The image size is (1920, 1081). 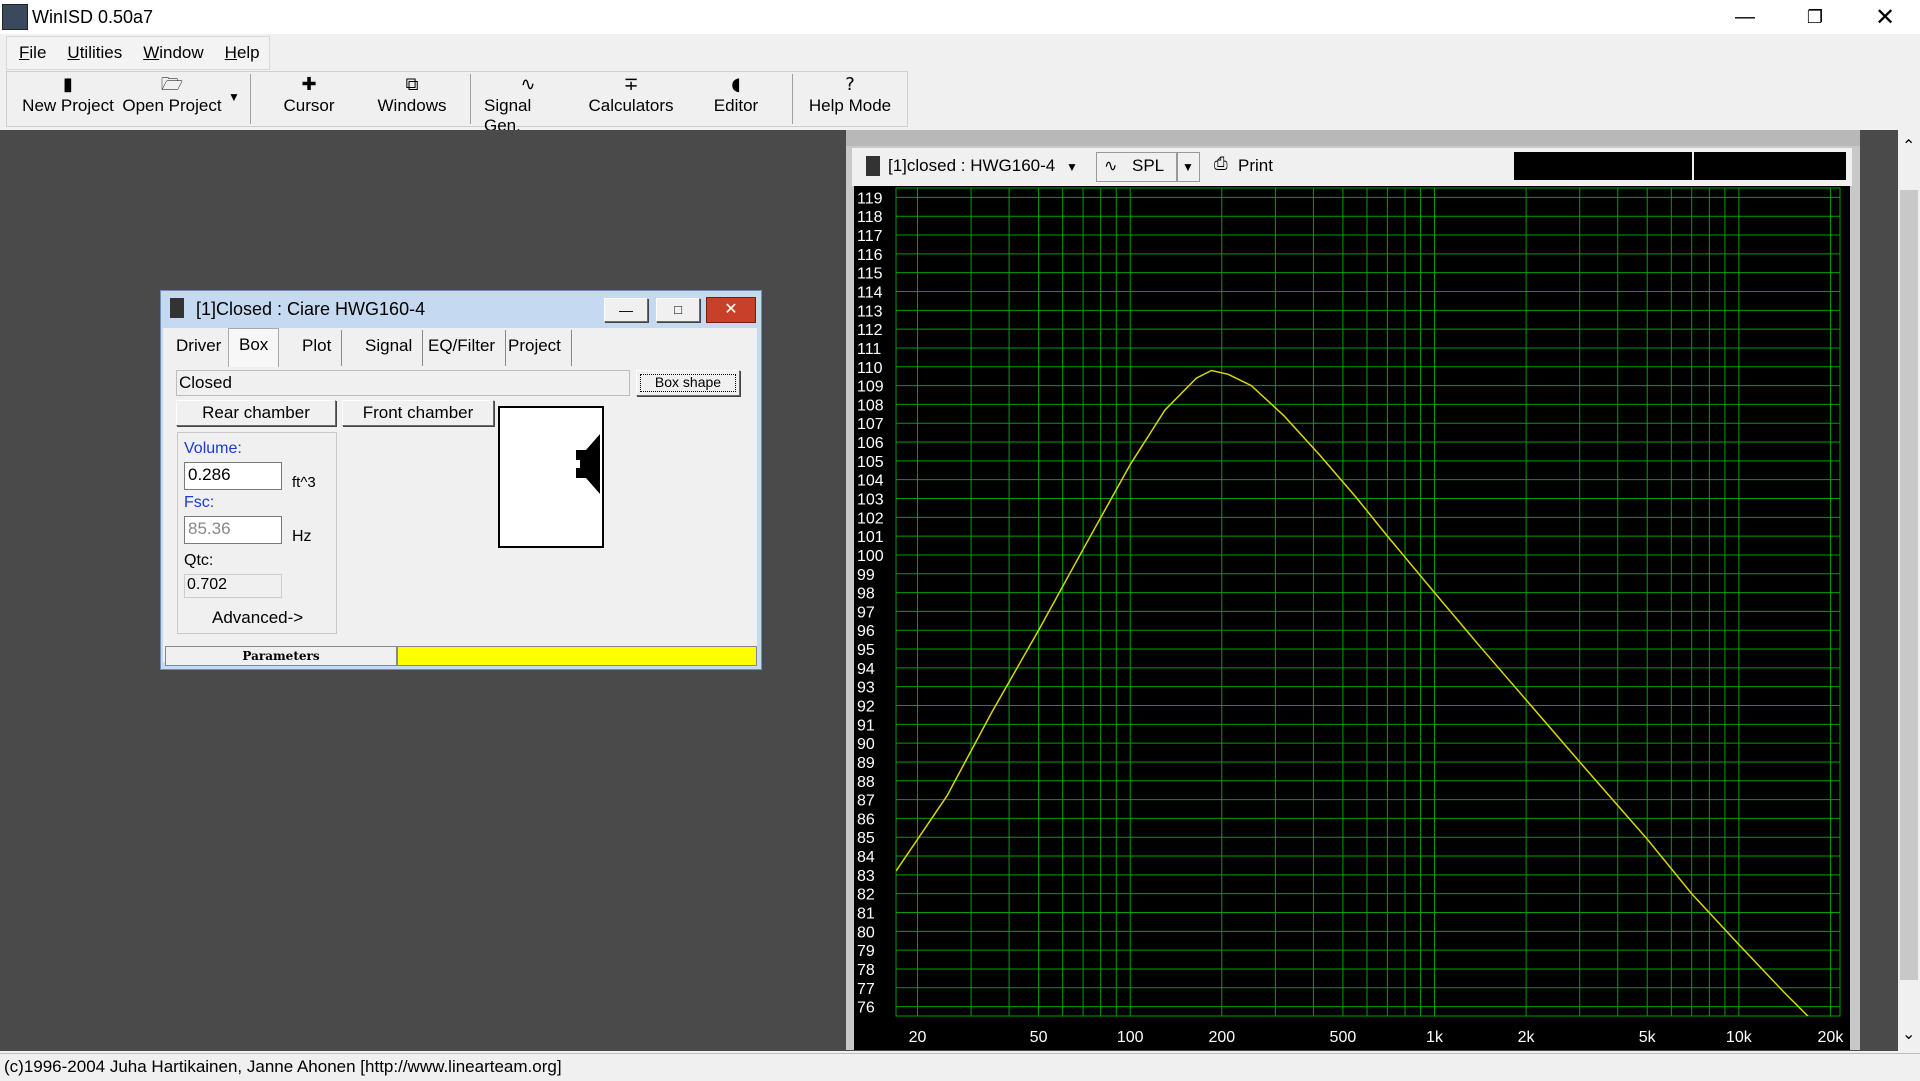 I want to click on scroll-down-icon: ⌄, so click(x=1908, y=1034).